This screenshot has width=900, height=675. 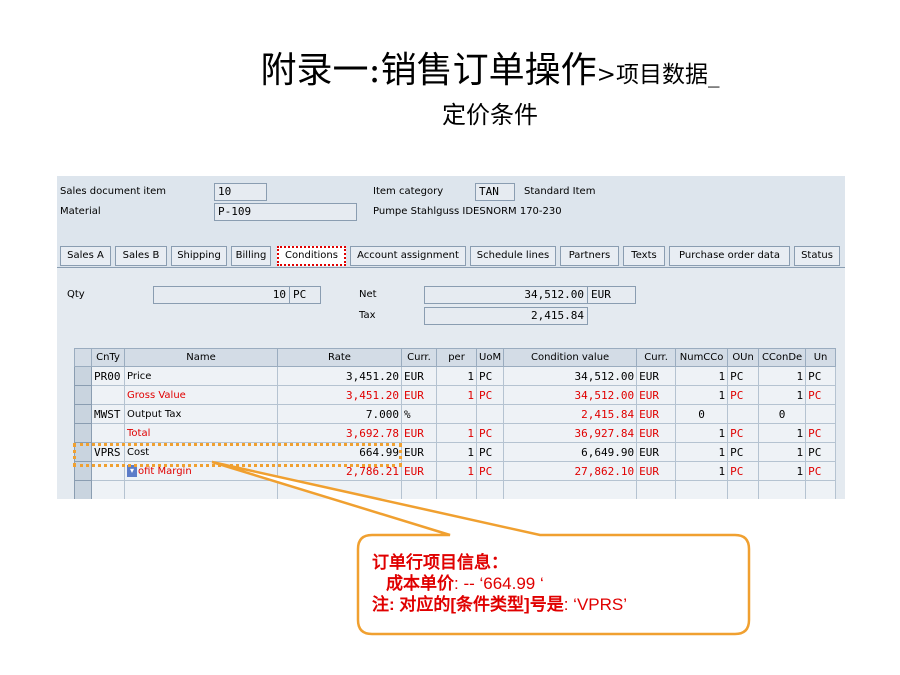 What do you see at coordinates (339, 357) in the screenshot?
I see `col-header-rate: Rate` at bounding box center [339, 357].